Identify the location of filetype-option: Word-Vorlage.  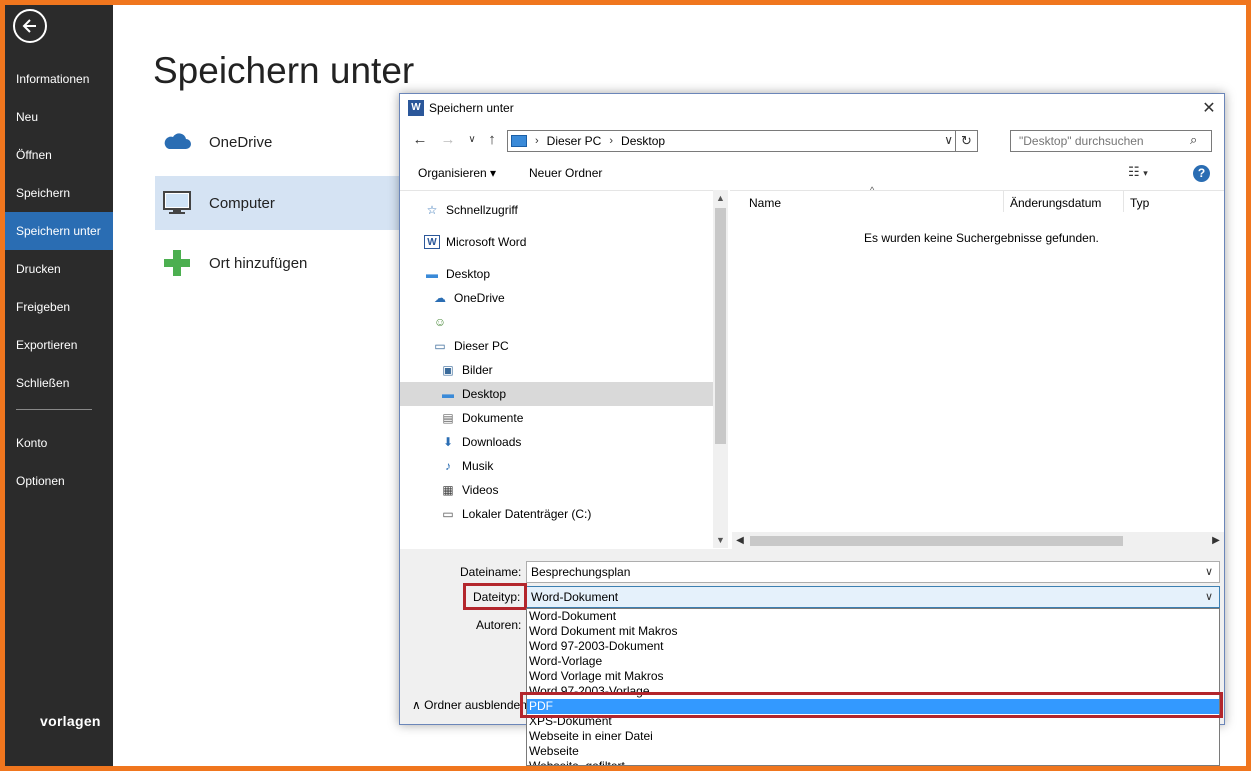
(873, 661).